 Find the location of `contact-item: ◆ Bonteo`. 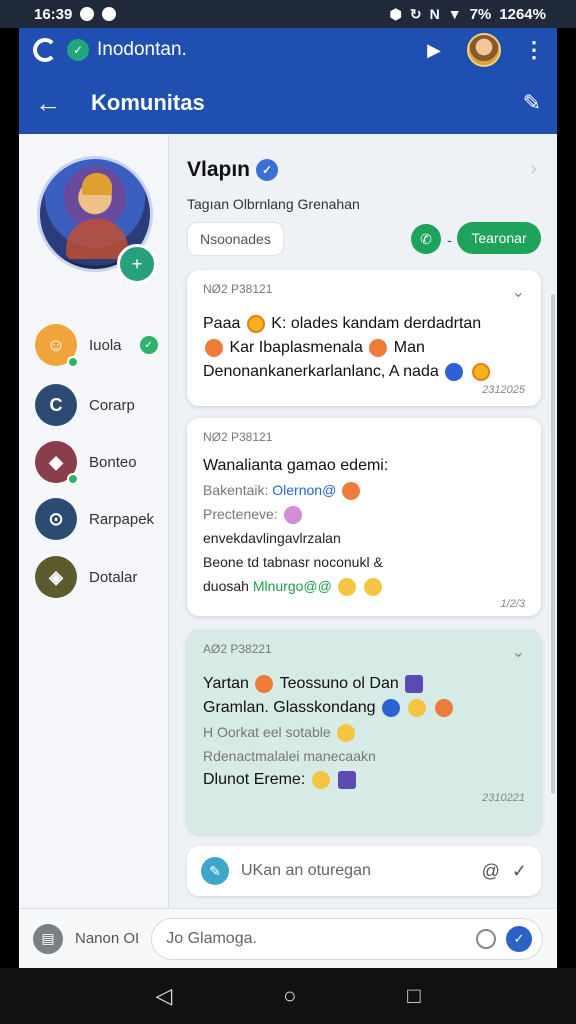

contact-item: ◆ Bonteo is located at coordinates (86, 463).